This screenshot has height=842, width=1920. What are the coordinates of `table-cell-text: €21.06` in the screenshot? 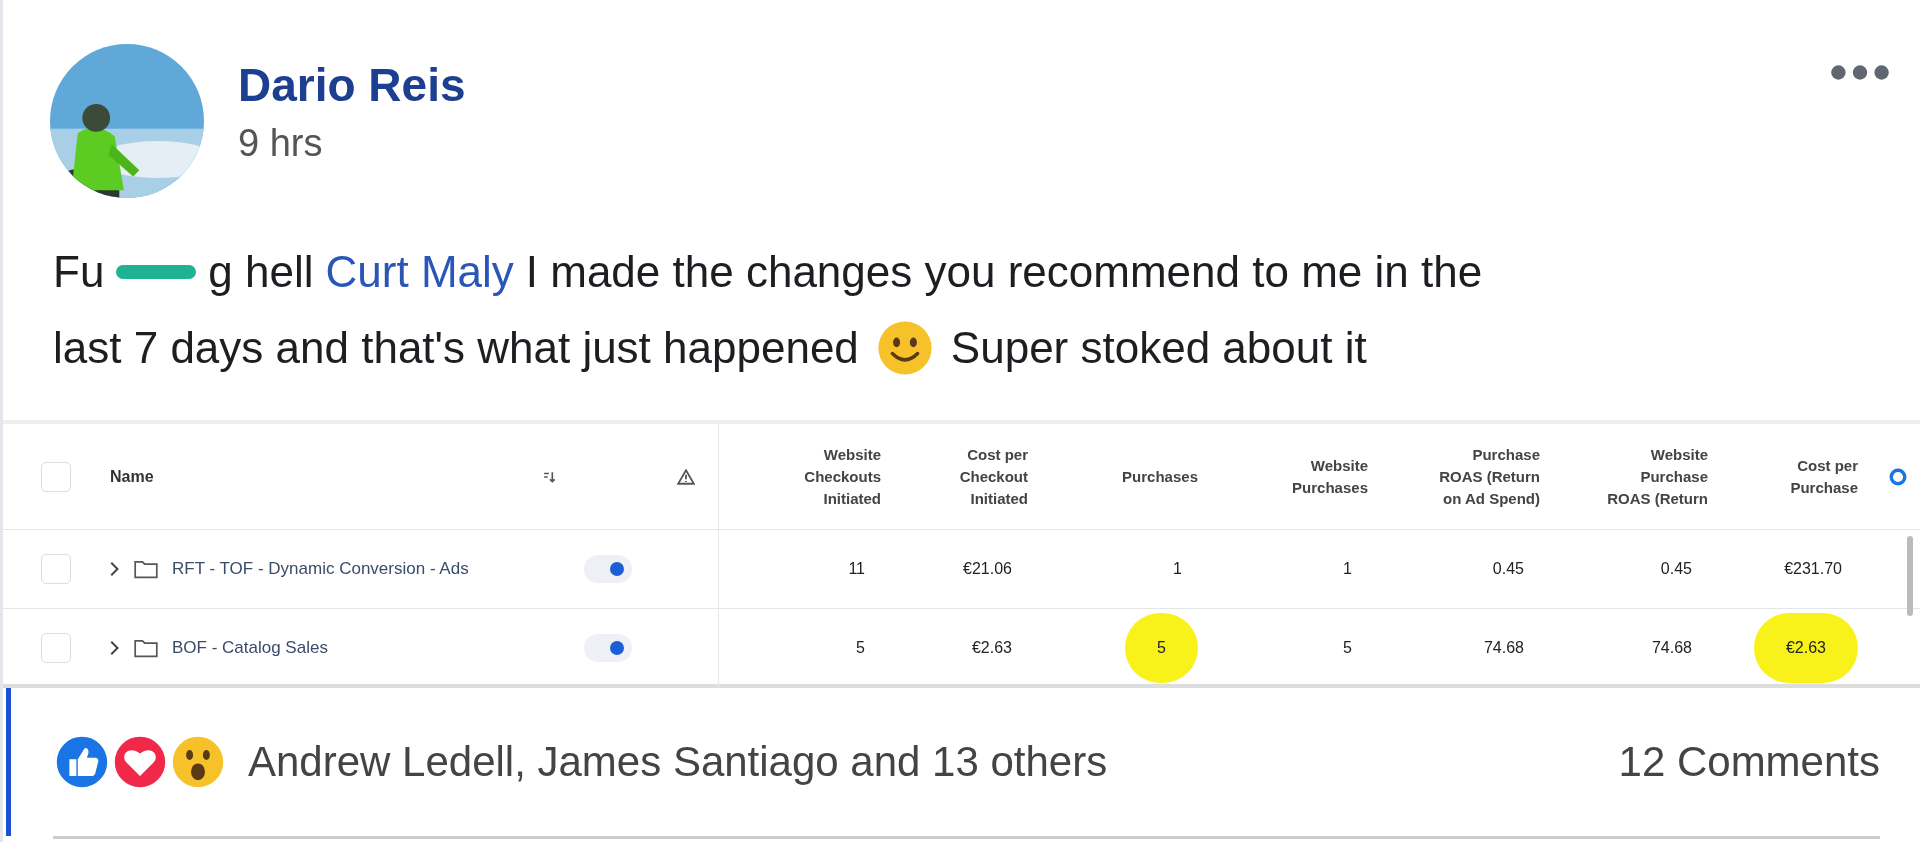 It's located at (987, 569).